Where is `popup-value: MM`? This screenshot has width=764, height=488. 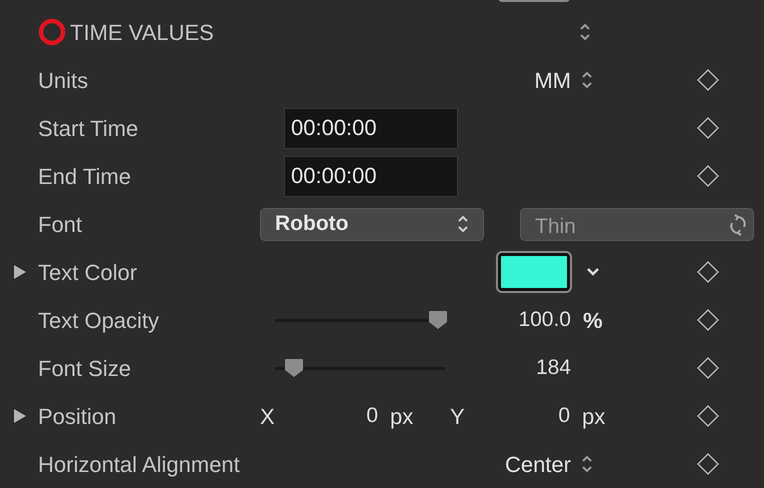 popup-value: MM is located at coordinates (552, 80).